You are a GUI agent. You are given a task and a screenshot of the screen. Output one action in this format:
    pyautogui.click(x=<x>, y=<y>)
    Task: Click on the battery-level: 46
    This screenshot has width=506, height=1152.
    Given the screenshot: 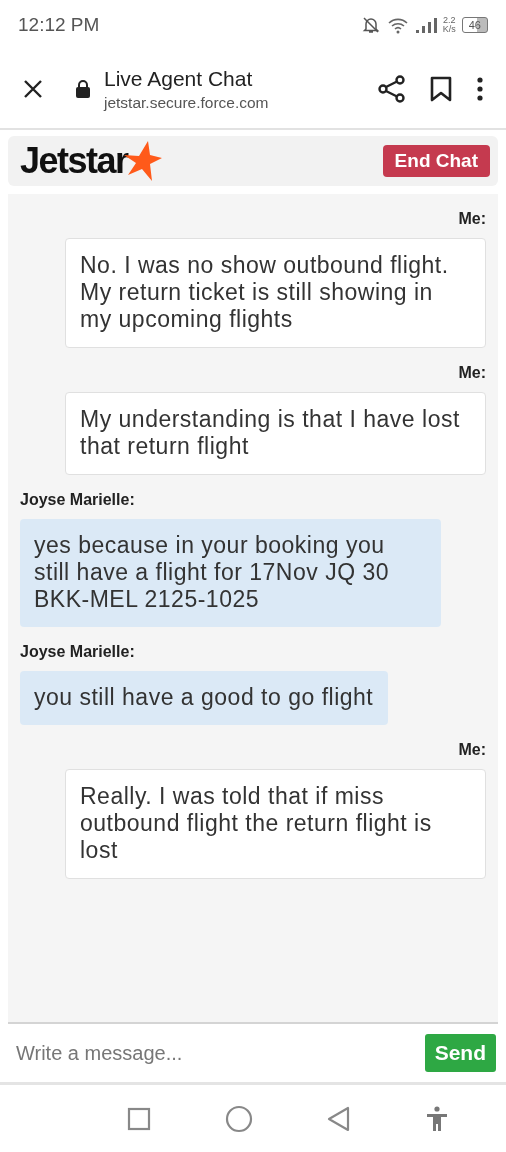 What is the action you would take?
    pyautogui.click(x=474, y=25)
    